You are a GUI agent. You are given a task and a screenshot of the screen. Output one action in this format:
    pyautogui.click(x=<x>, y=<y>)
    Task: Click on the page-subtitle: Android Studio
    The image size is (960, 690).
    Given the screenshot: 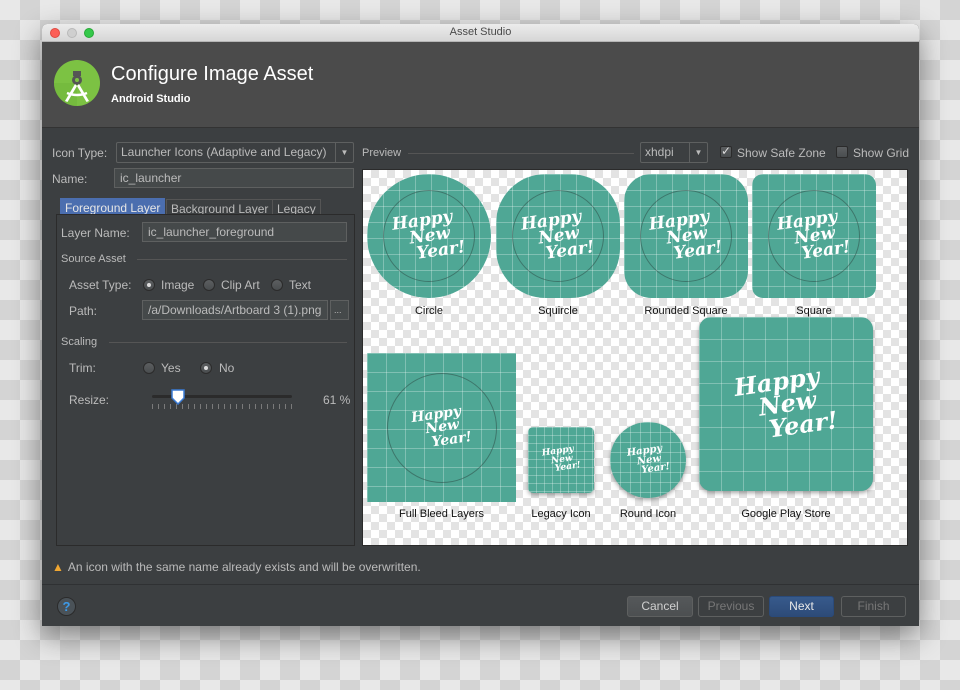 What is the action you would take?
    pyautogui.click(x=151, y=99)
    